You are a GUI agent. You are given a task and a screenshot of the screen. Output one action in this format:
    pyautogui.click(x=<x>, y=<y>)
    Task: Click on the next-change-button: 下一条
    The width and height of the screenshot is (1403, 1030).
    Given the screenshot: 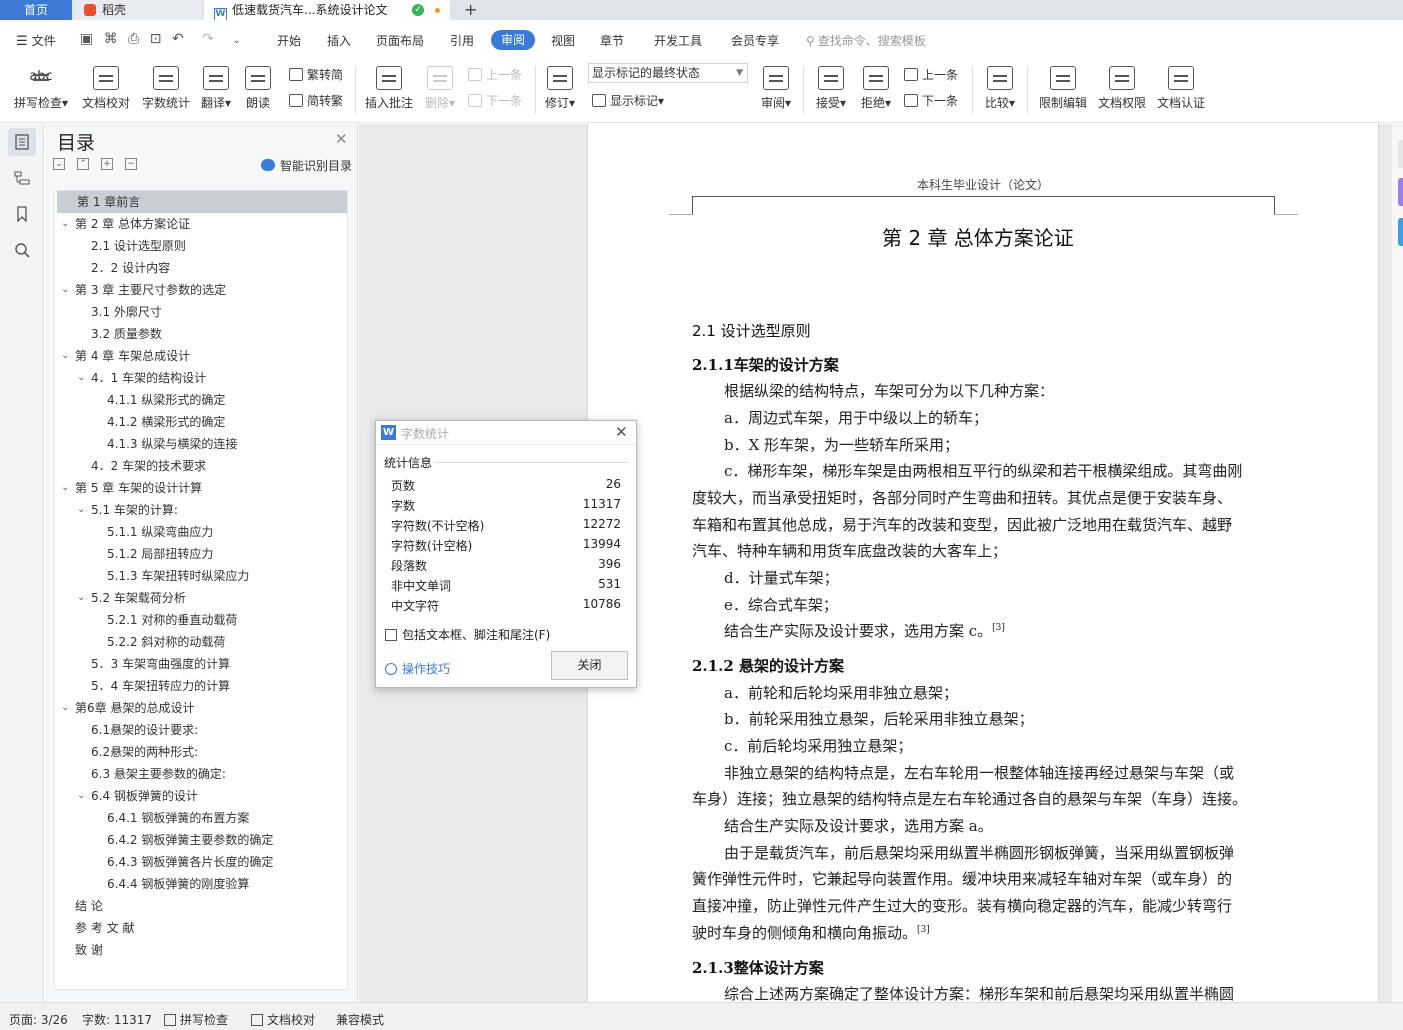 What is the action you would take?
    pyautogui.click(x=931, y=100)
    